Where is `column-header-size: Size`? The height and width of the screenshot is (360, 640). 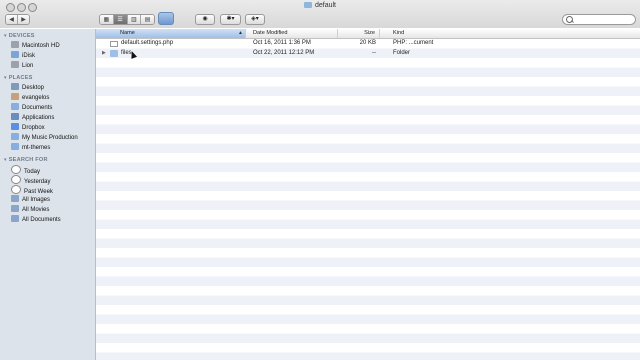
column-header-size: Size is located at coordinates (359, 33).